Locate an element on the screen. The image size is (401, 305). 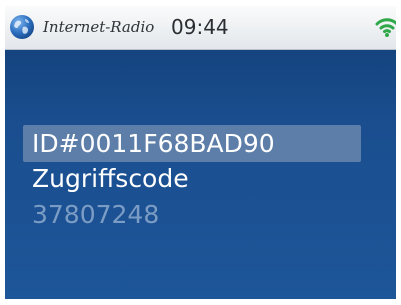
access-code-label: Zugriffscode is located at coordinates (110, 178).